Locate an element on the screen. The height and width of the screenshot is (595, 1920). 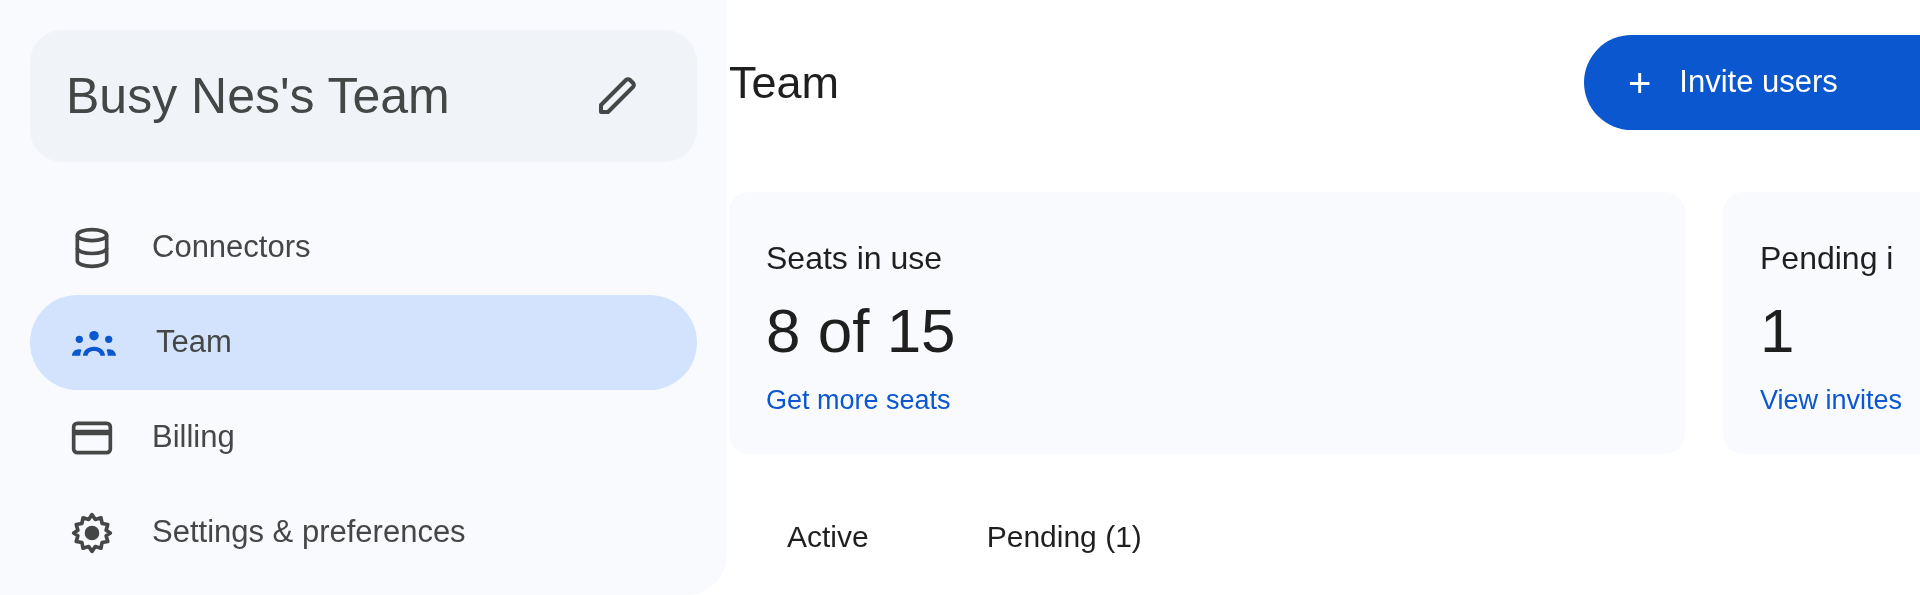
stat-title: Seats in use is located at coordinates (855, 258).